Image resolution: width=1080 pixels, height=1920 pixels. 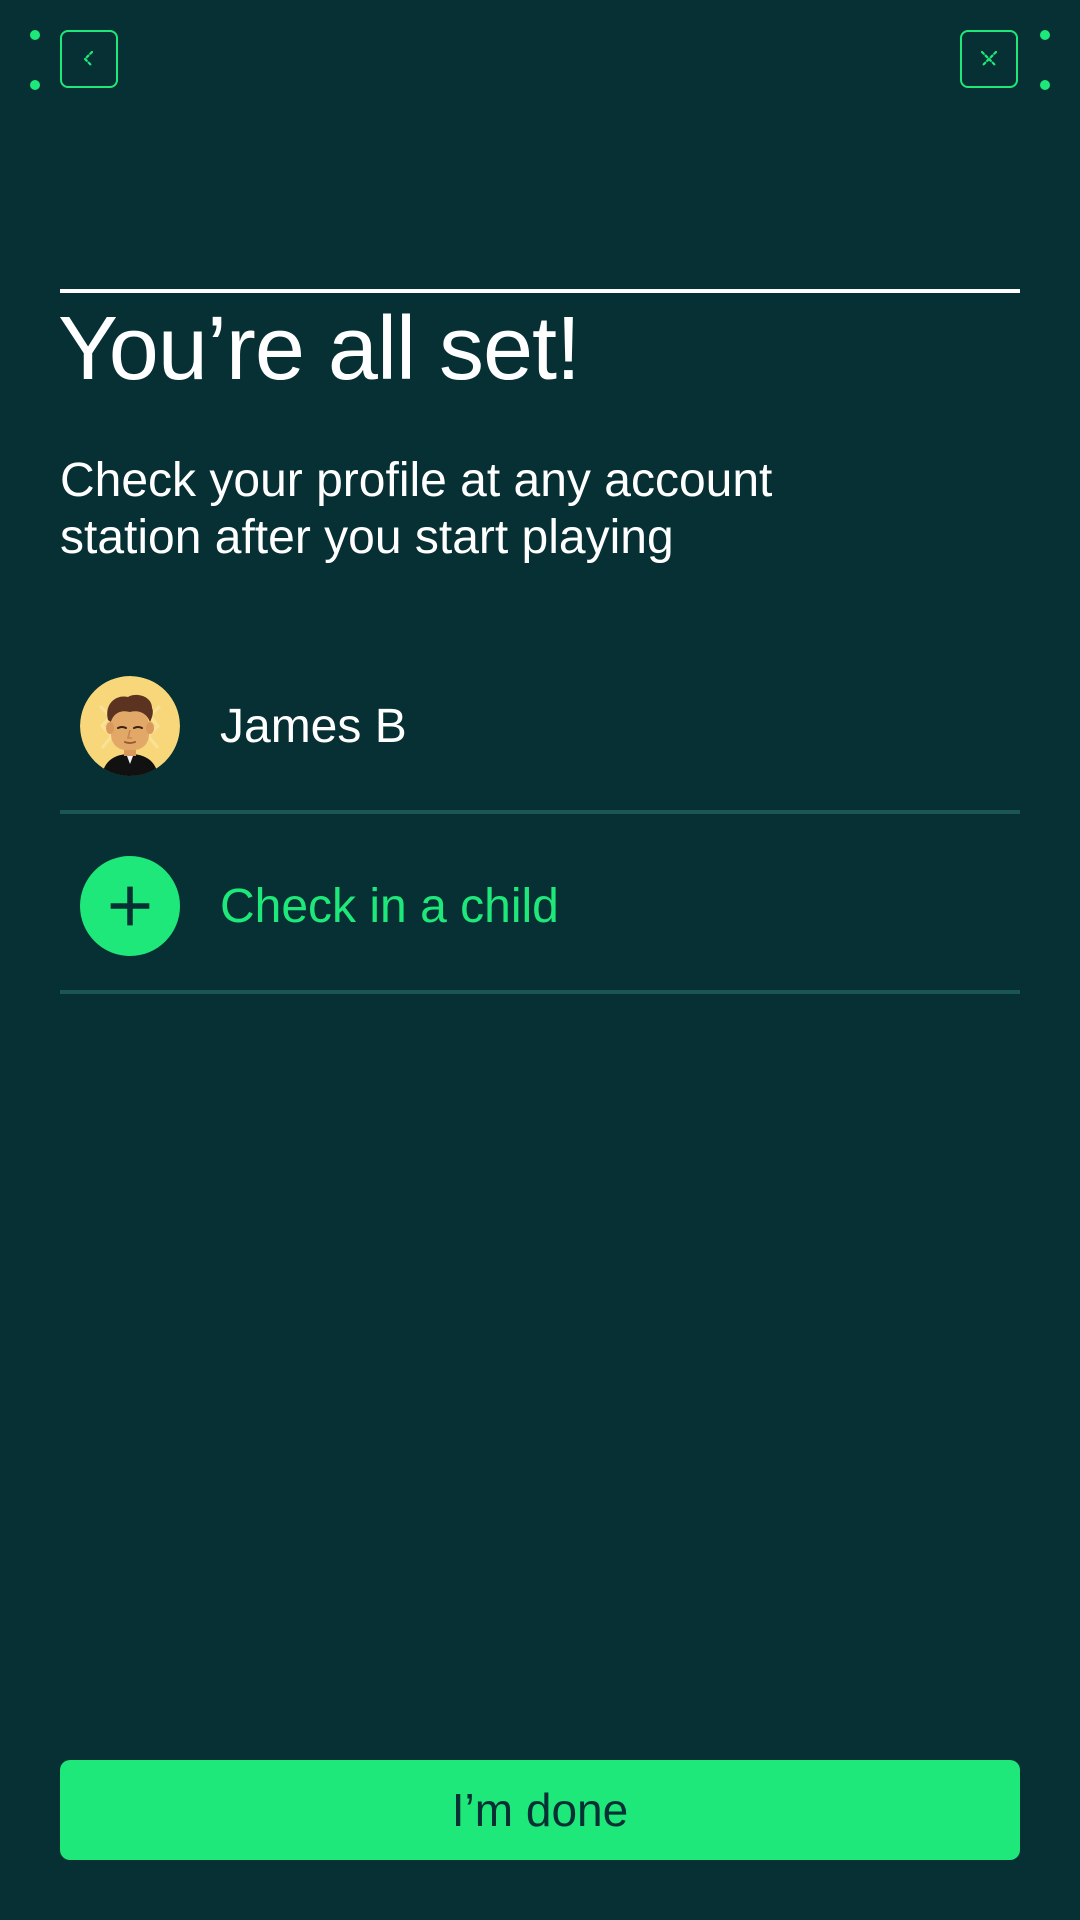 What do you see at coordinates (540, 726) in the screenshot?
I see `profile-row: James B` at bounding box center [540, 726].